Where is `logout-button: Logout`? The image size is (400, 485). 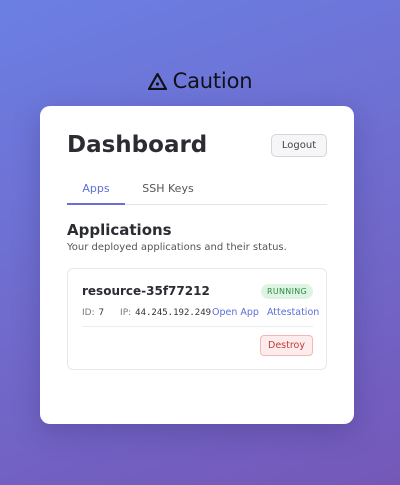 logout-button: Logout is located at coordinates (299, 145).